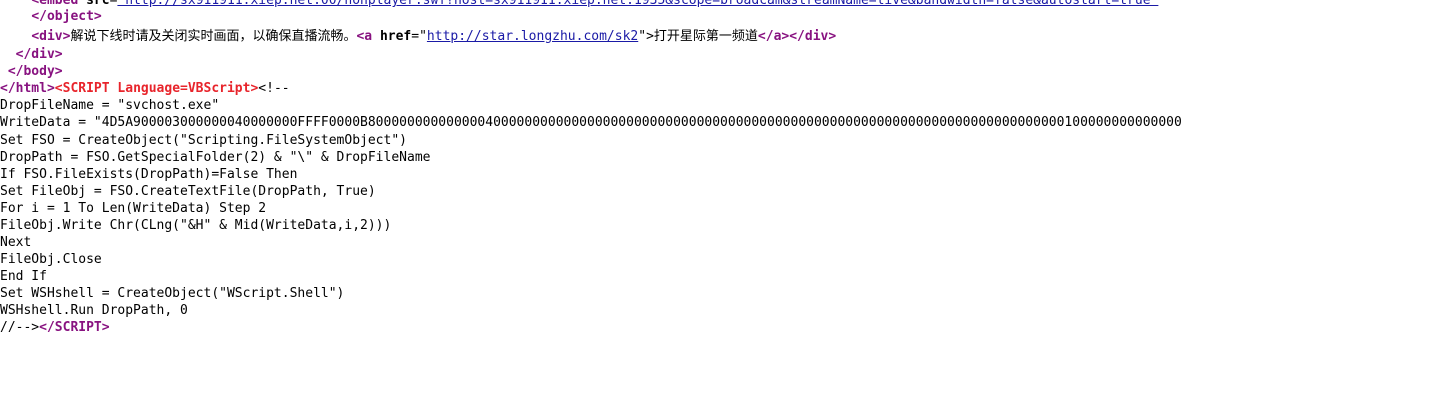 The width and height of the screenshot is (1448, 405). Describe the element at coordinates (773, 36) in the screenshot. I see `a-close-tag: </a>` at that location.